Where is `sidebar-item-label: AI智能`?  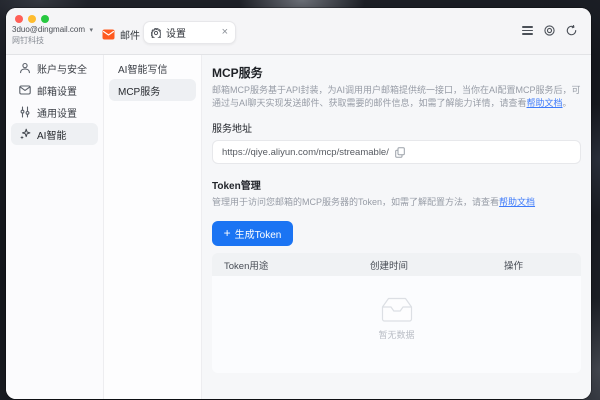
sidebar-item-label: AI智能 is located at coordinates (52, 136).